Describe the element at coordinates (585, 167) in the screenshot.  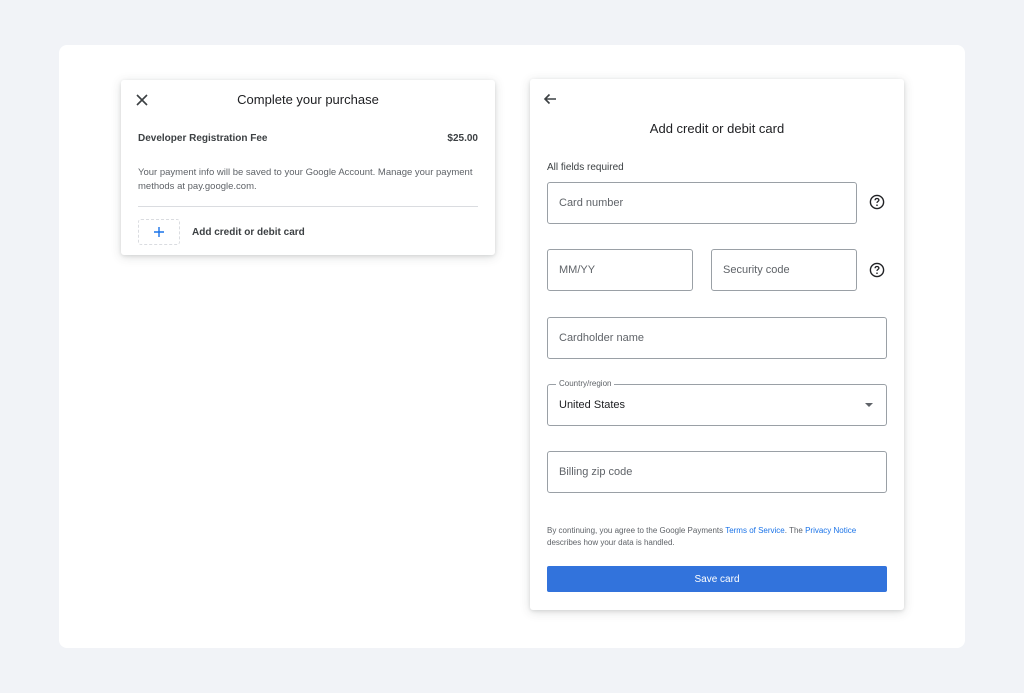
I see `required-note: All fields required` at that location.